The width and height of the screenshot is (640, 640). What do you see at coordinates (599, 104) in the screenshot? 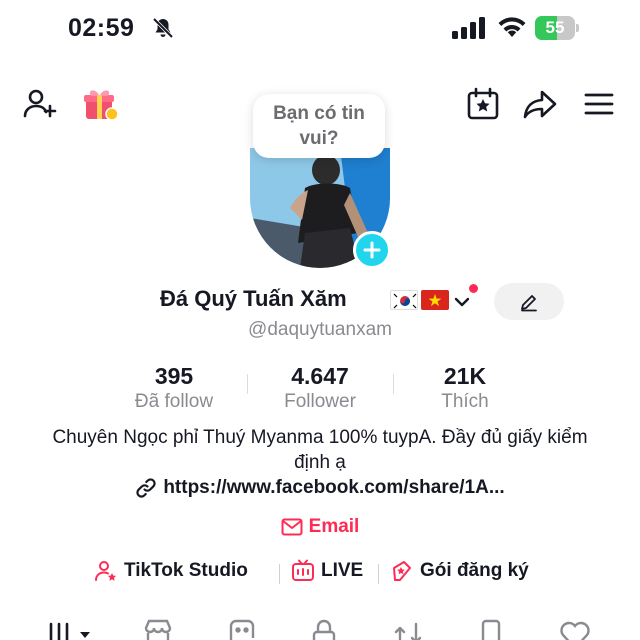
I see `menu-icon` at bounding box center [599, 104].